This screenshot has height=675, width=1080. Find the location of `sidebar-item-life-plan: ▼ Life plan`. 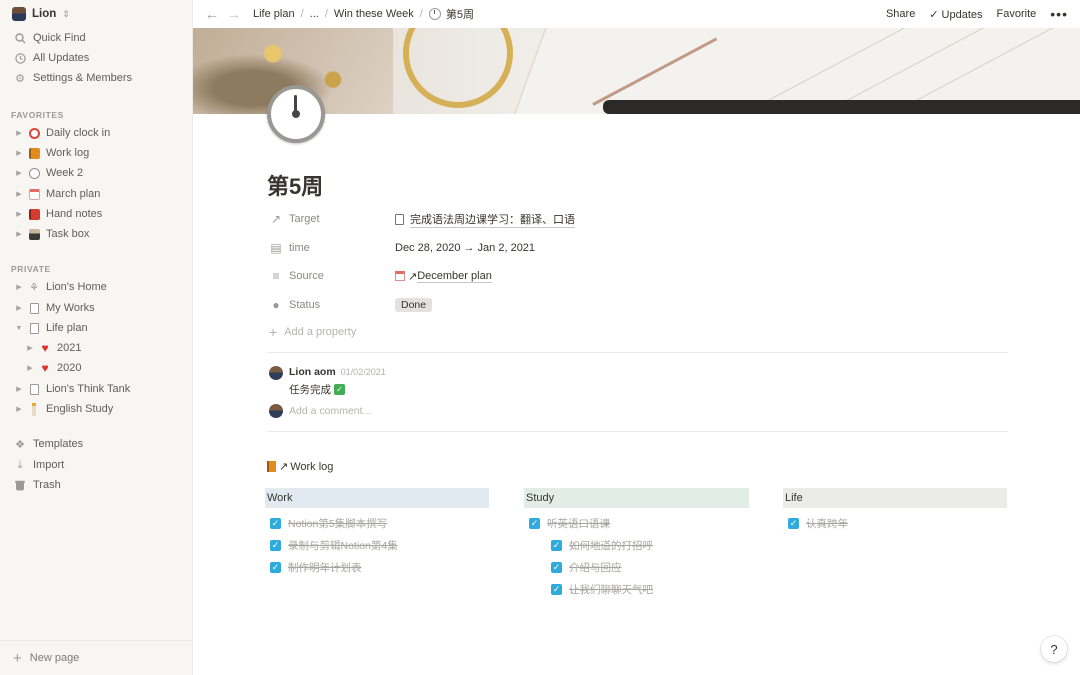

sidebar-item-life-plan: ▼ Life plan is located at coordinates (96, 328).